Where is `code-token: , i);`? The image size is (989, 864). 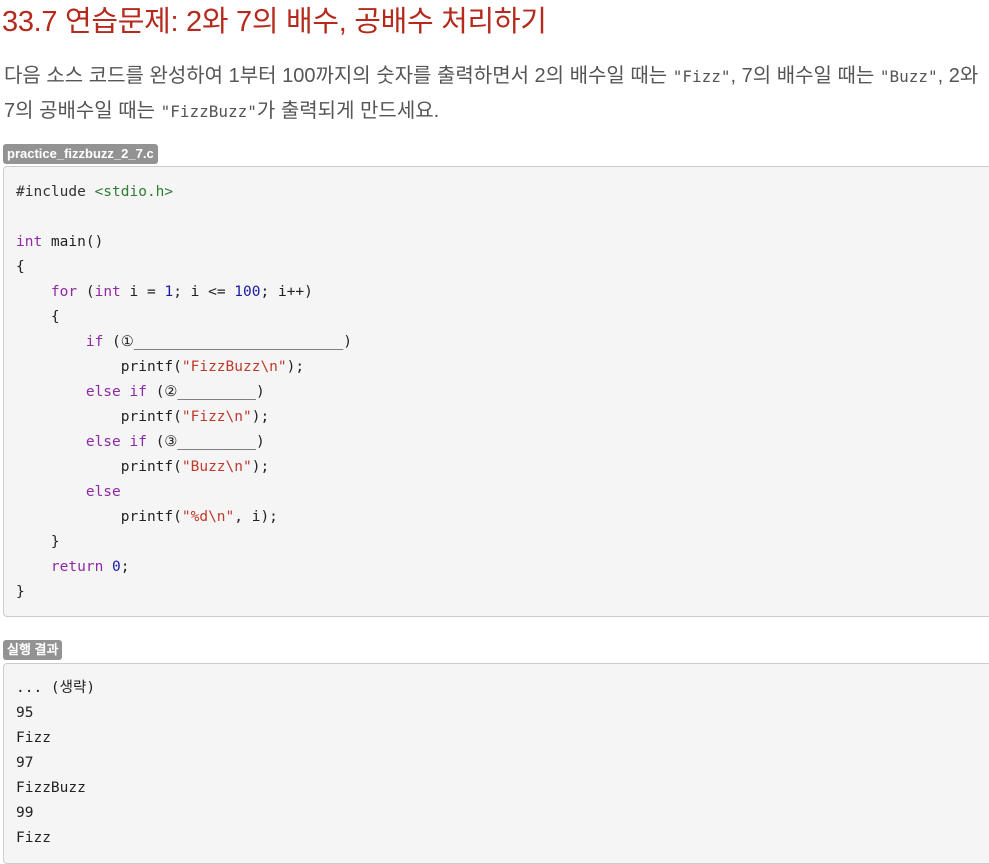
code-token: , i); is located at coordinates (256, 517).